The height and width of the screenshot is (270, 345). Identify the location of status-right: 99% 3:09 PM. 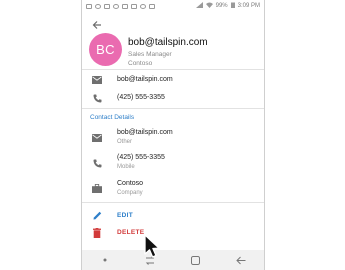
(227, 6).